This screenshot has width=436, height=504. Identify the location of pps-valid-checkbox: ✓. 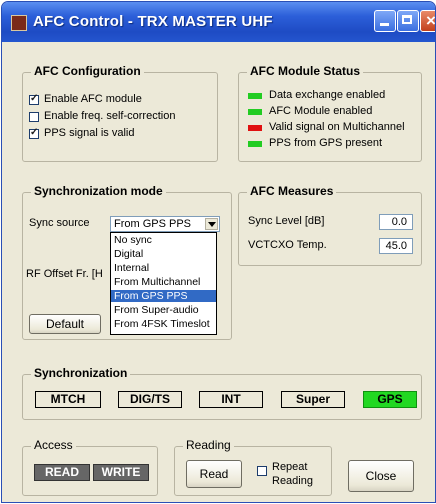
(34, 133).